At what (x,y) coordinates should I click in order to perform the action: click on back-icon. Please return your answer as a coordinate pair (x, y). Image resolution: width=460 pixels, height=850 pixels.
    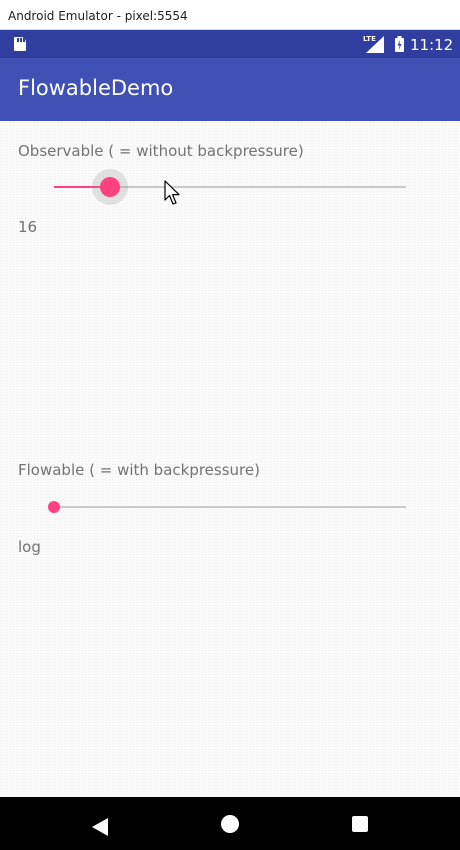
    Looking at the image, I should click on (100, 827).